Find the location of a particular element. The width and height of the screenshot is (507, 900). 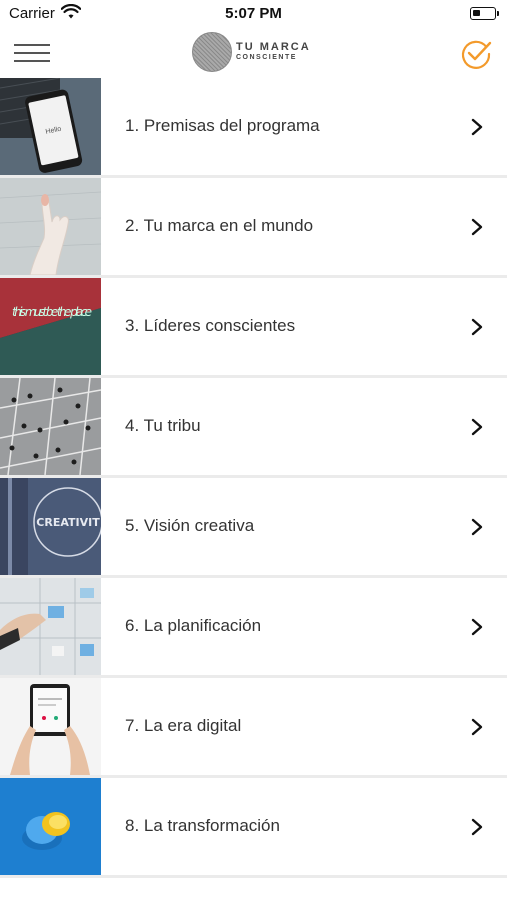

list-item: 8. La transformación is located at coordinates (253, 828).